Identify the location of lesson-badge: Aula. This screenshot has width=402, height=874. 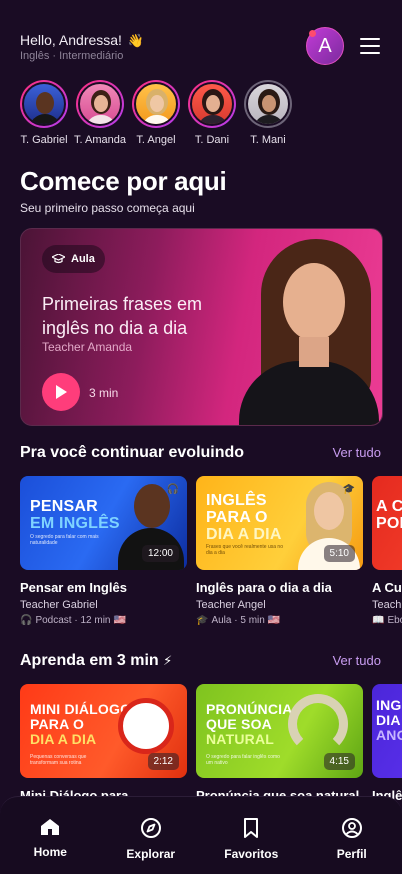
(73, 259).